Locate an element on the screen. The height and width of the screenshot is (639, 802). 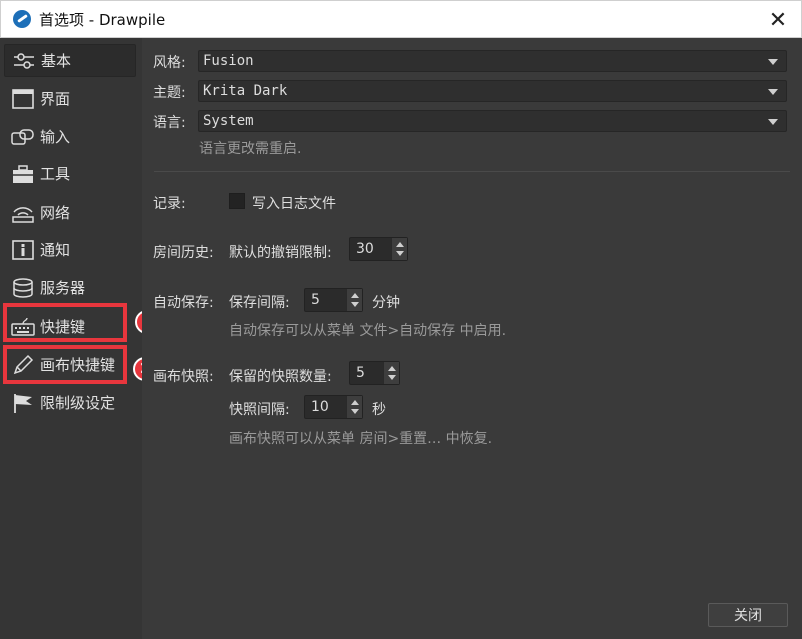
autosave-unit: 分钟 is located at coordinates (386, 303).